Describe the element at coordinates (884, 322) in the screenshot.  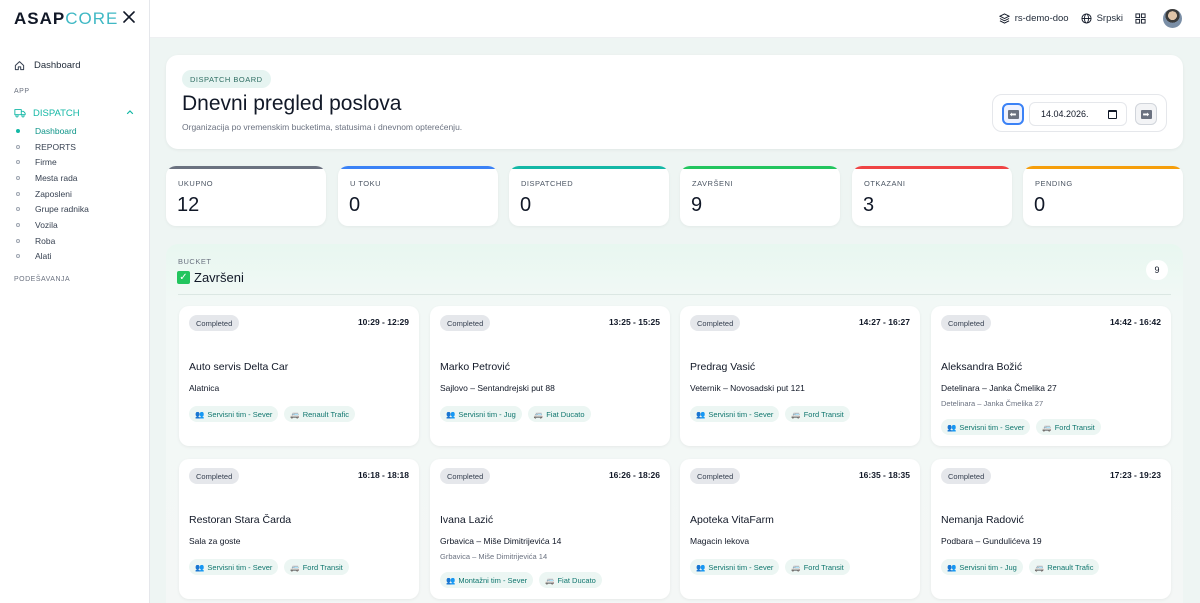
I see `time-range: 14:27 - 16:27` at that location.